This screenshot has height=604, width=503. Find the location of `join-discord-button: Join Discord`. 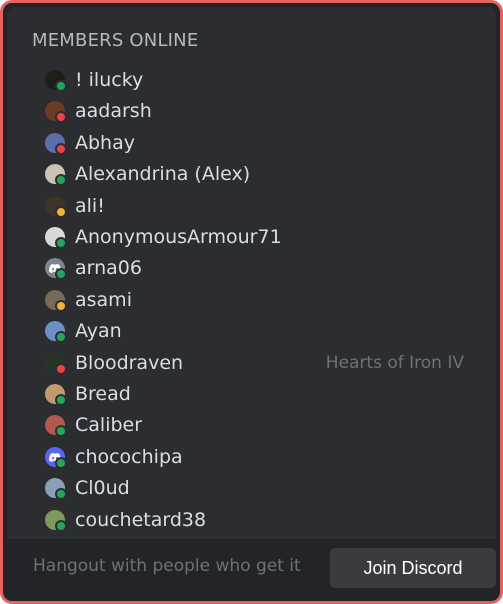

join-discord-button: Join Discord is located at coordinates (413, 568).